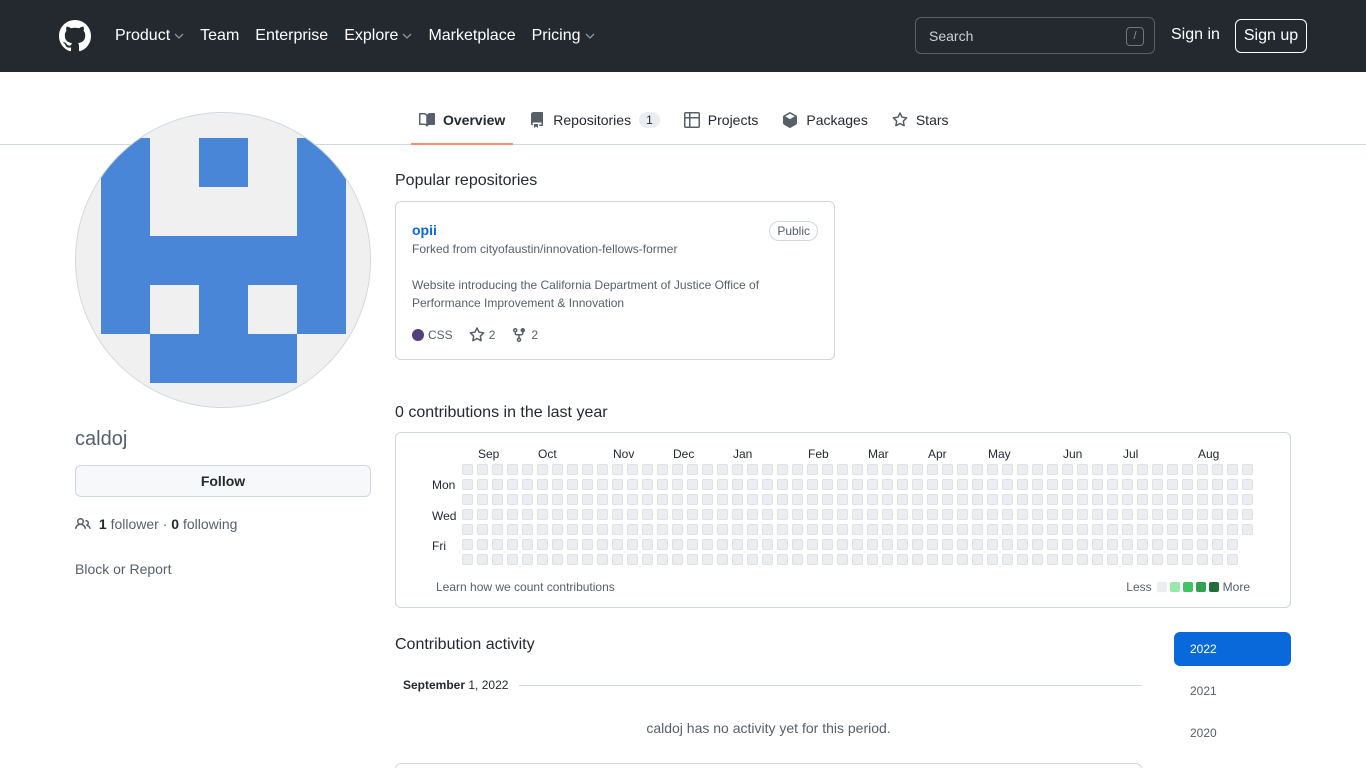 The height and width of the screenshot is (768, 1366). I want to click on nav-marketplace: Marketplace, so click(471, 36).